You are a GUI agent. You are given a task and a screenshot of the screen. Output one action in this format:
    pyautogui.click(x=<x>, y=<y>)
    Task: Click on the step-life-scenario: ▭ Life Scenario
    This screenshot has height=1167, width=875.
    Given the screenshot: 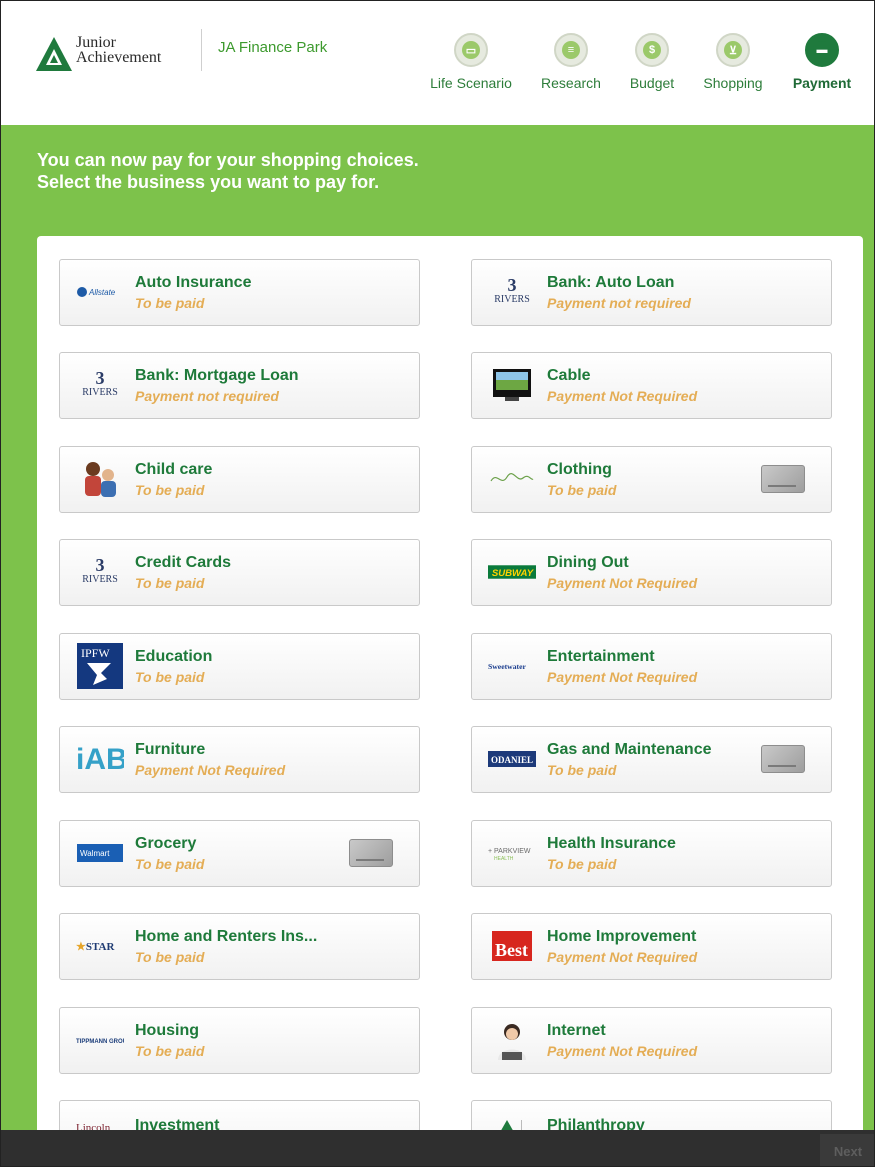 What is the action you would take?
    pyautogui.click(x=471, y=62)
    